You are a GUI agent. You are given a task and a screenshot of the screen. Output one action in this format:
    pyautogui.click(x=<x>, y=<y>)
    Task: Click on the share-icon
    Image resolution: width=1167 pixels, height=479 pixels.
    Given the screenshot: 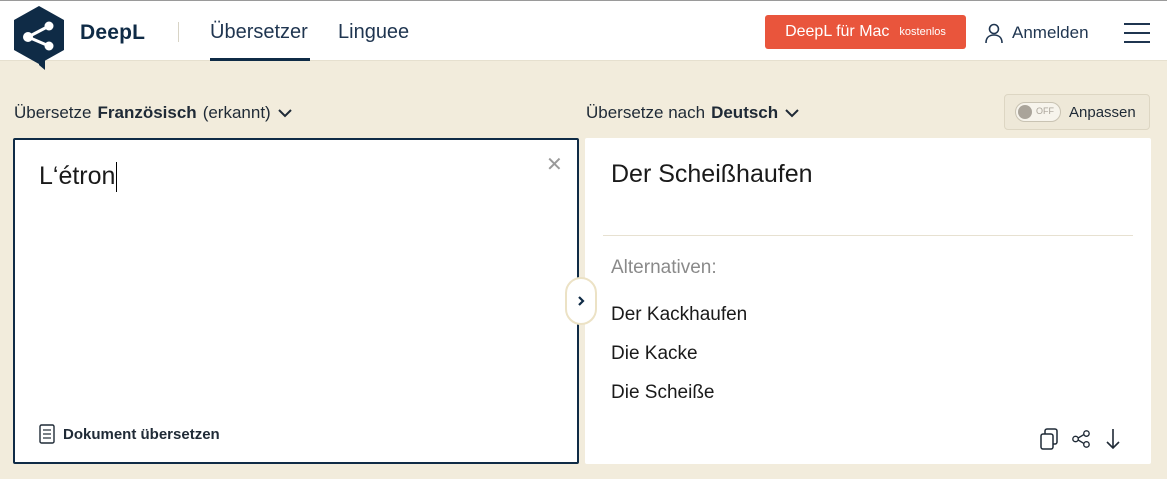 What is the action you would take?
    pyautogui.click(x=1081, y=439)
    